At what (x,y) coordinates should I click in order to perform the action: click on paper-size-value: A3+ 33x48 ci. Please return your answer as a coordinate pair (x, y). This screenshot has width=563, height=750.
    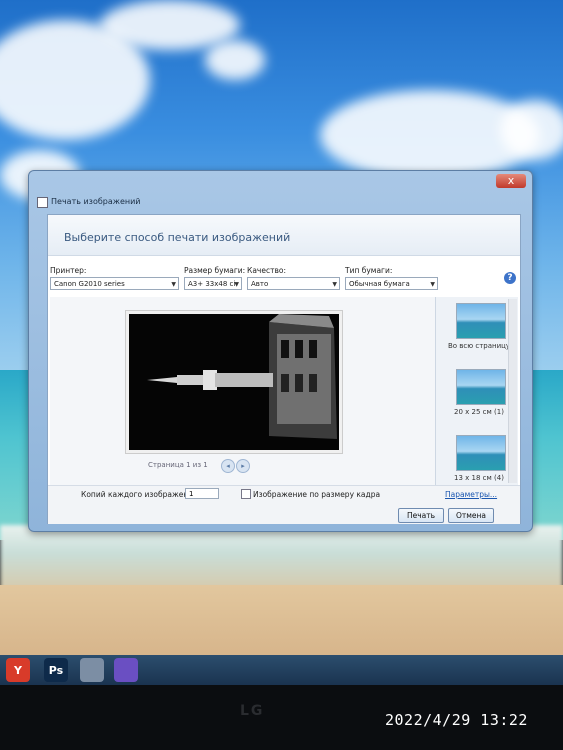
    Looking at the image, I should click on (212, 284).